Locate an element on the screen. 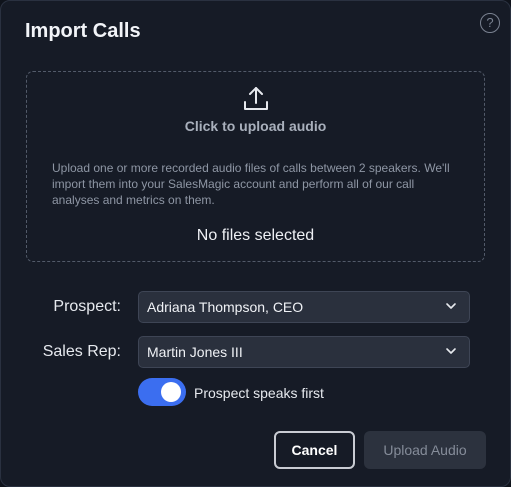  upload-audio-button: Upload Audio is located at coordinates (425, 450).